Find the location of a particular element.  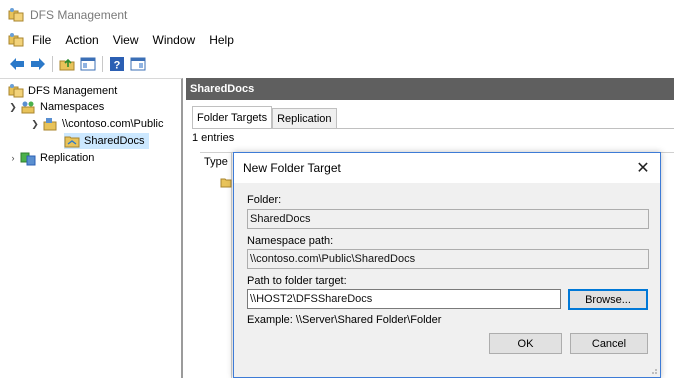

namespace-path-field: \\contoso.com\Public\SharedDocs is located at coordinates (448, 259).